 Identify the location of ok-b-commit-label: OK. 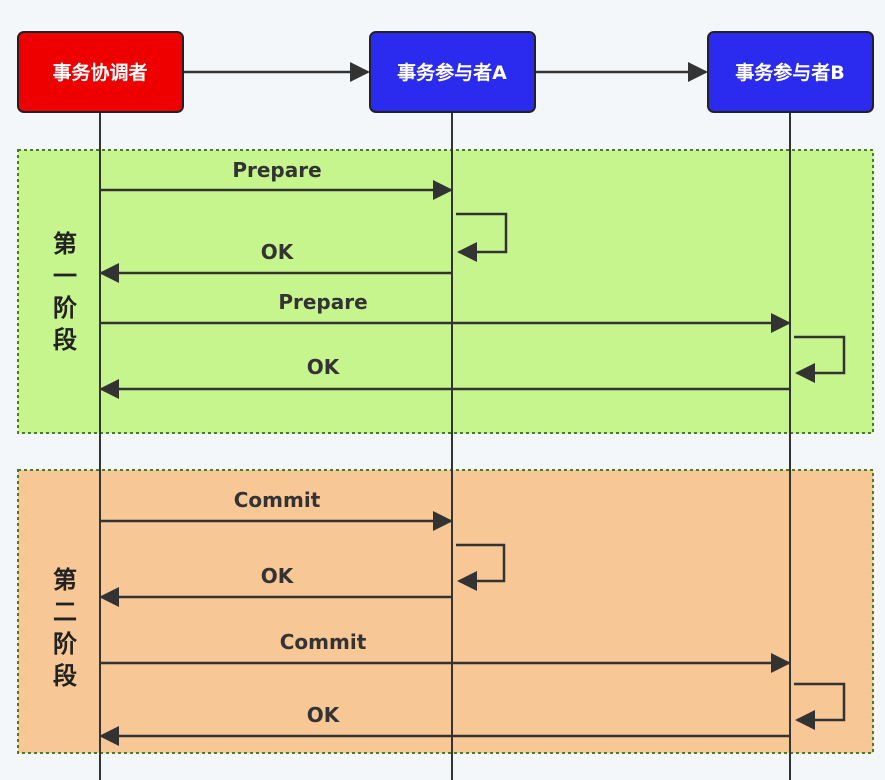
(324, 715).